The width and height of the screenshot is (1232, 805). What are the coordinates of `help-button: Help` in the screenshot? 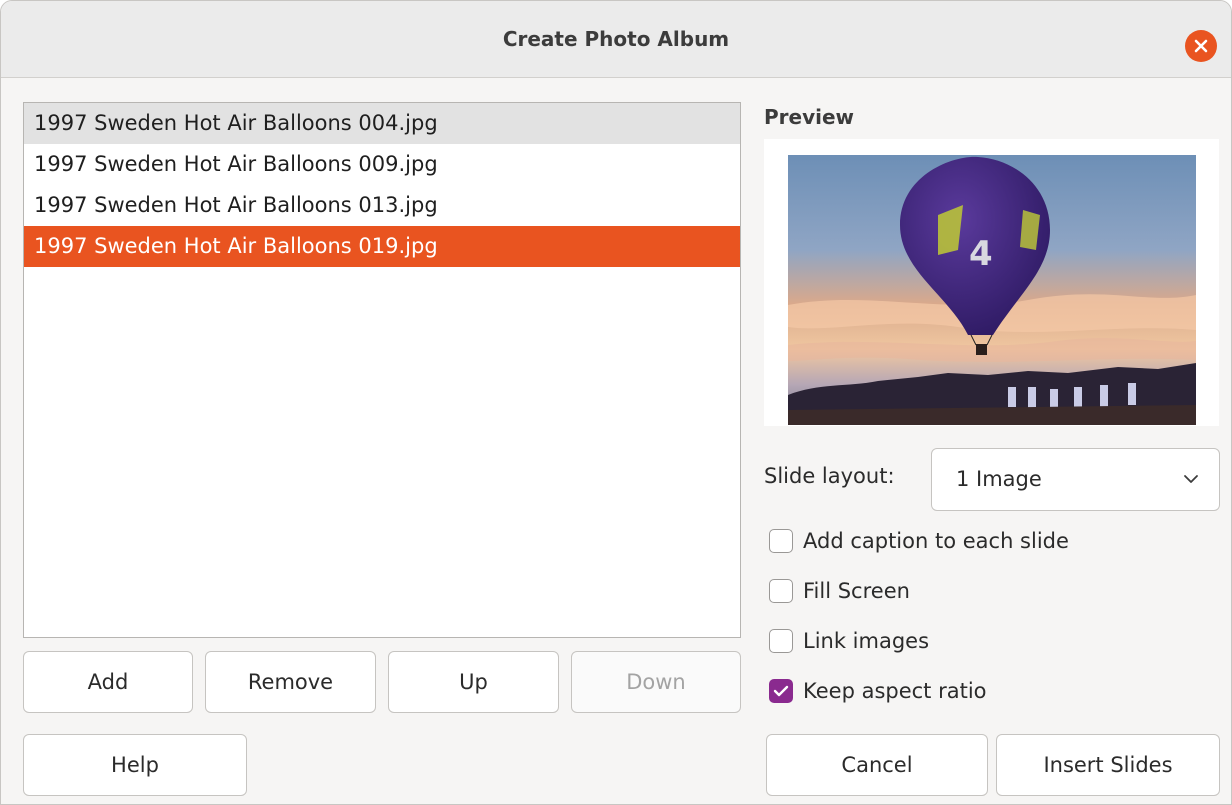 It's located at (135, 765).